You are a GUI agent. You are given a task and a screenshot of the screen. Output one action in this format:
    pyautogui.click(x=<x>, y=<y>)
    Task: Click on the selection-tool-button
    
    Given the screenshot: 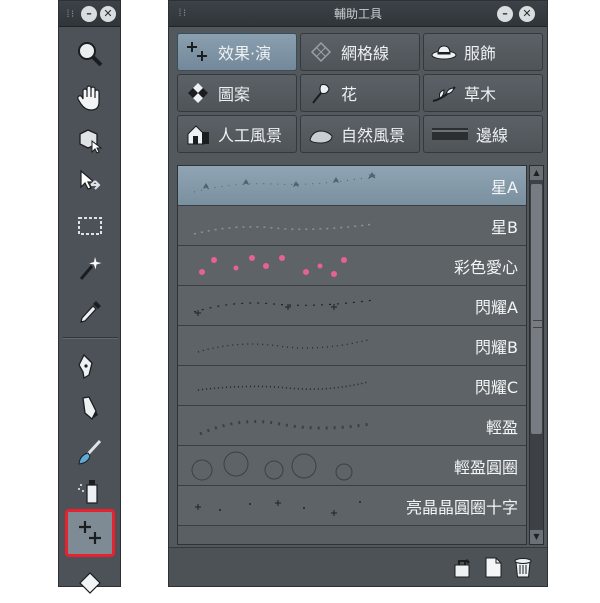 What is the action you would take?
    pyautogui.click(x=90, y=226)
    